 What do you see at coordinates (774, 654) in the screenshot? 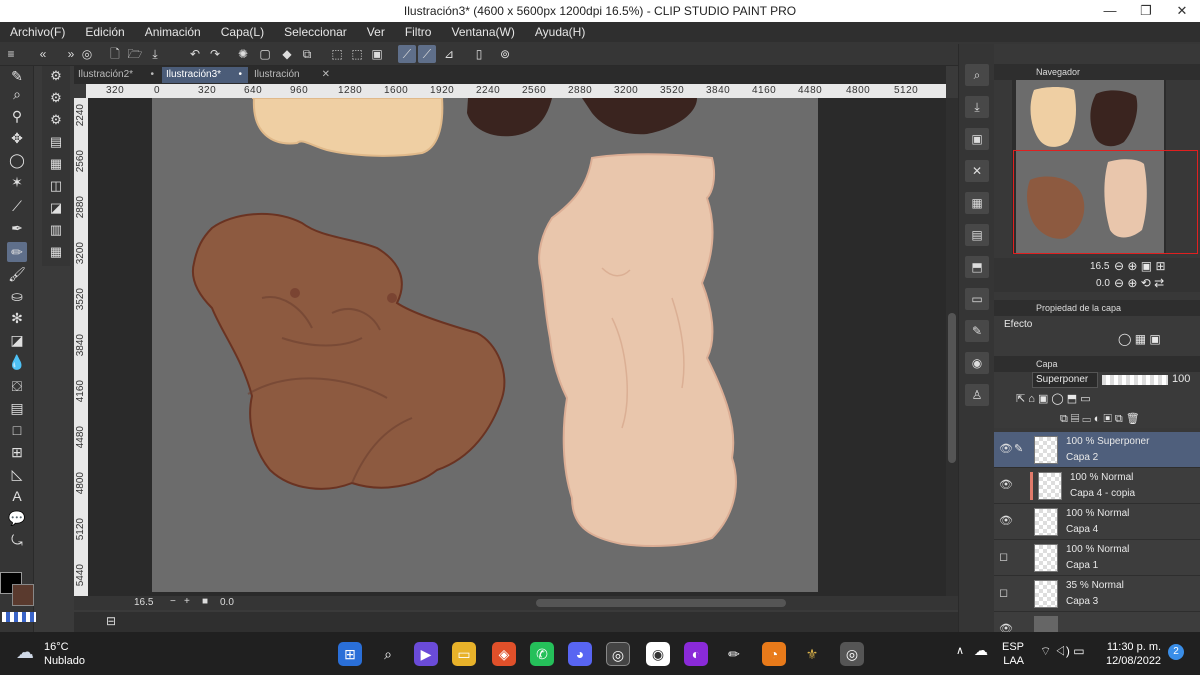
I see `blender-icon: ◔` at bounding box center [774, 654].